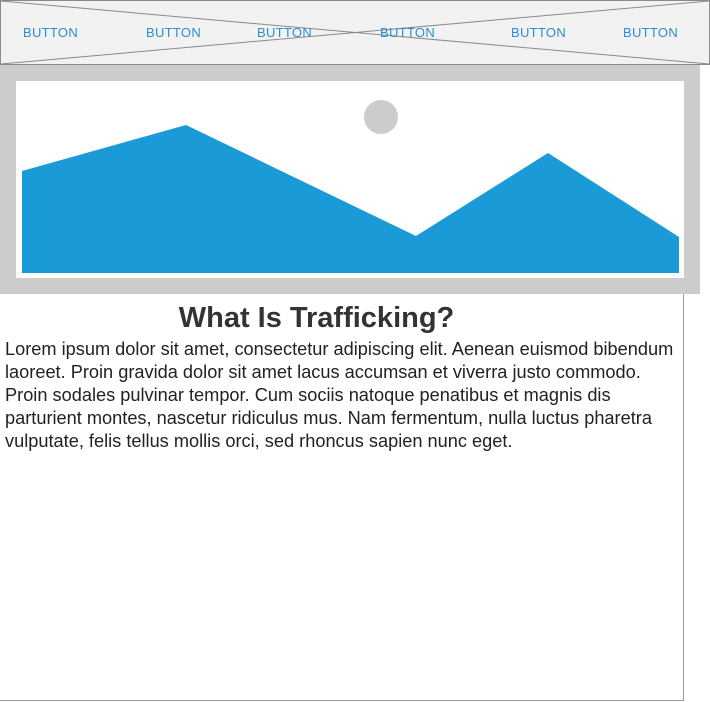  Describe the element at coordinates (381, 117) in the screenshot. I see `sun-icon` at that location.